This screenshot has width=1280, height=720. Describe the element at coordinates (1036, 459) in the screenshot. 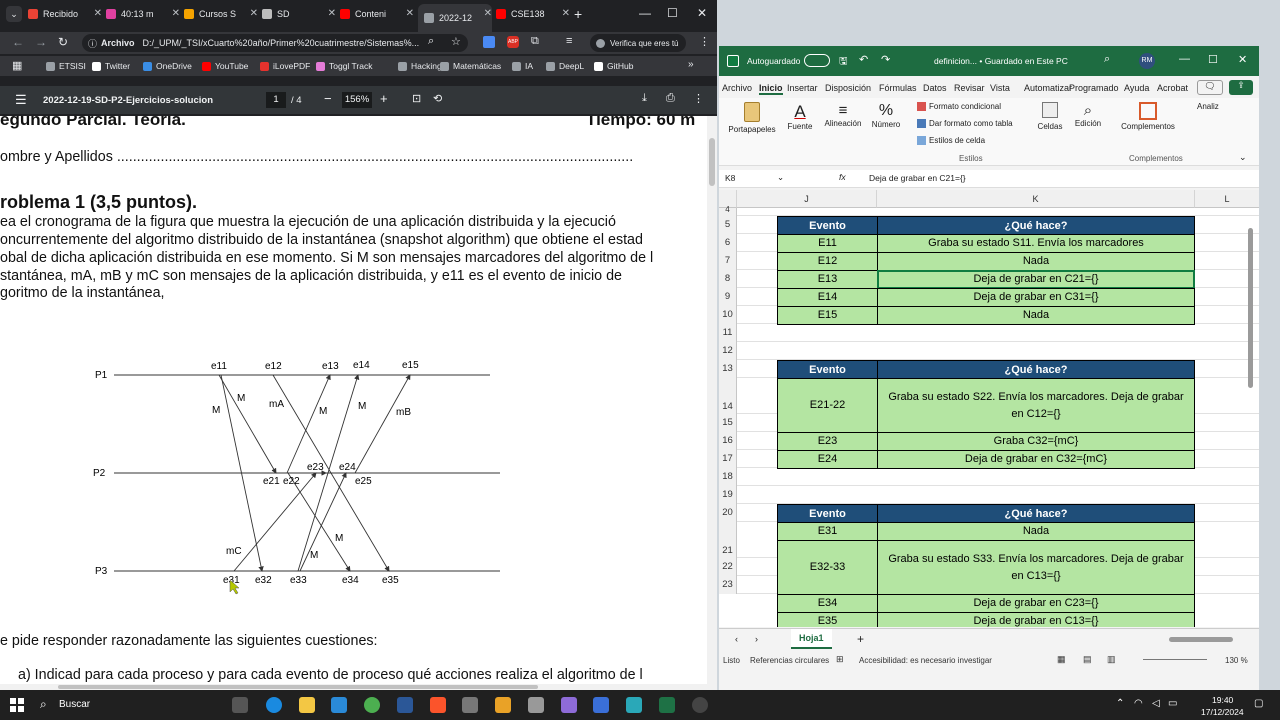

I see `description-cell: Deja de grabar en C32={mC}` at that location.